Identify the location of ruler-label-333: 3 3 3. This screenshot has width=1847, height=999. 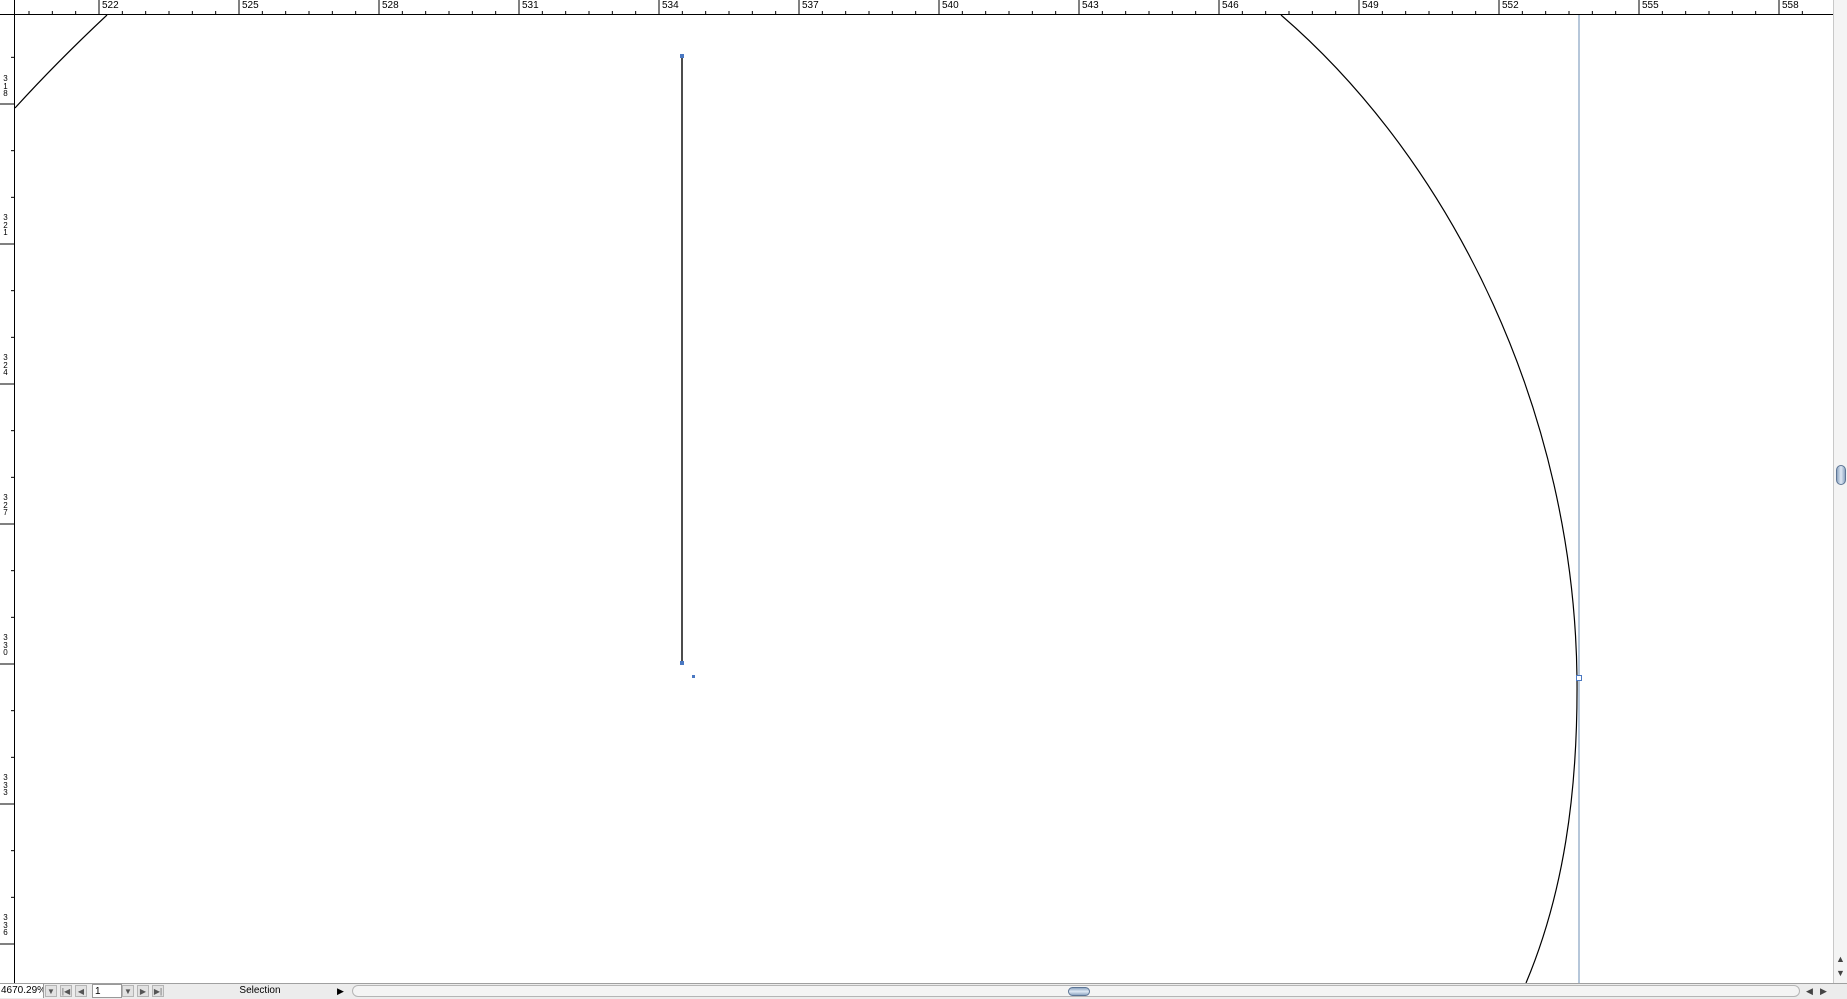
(5, 785).